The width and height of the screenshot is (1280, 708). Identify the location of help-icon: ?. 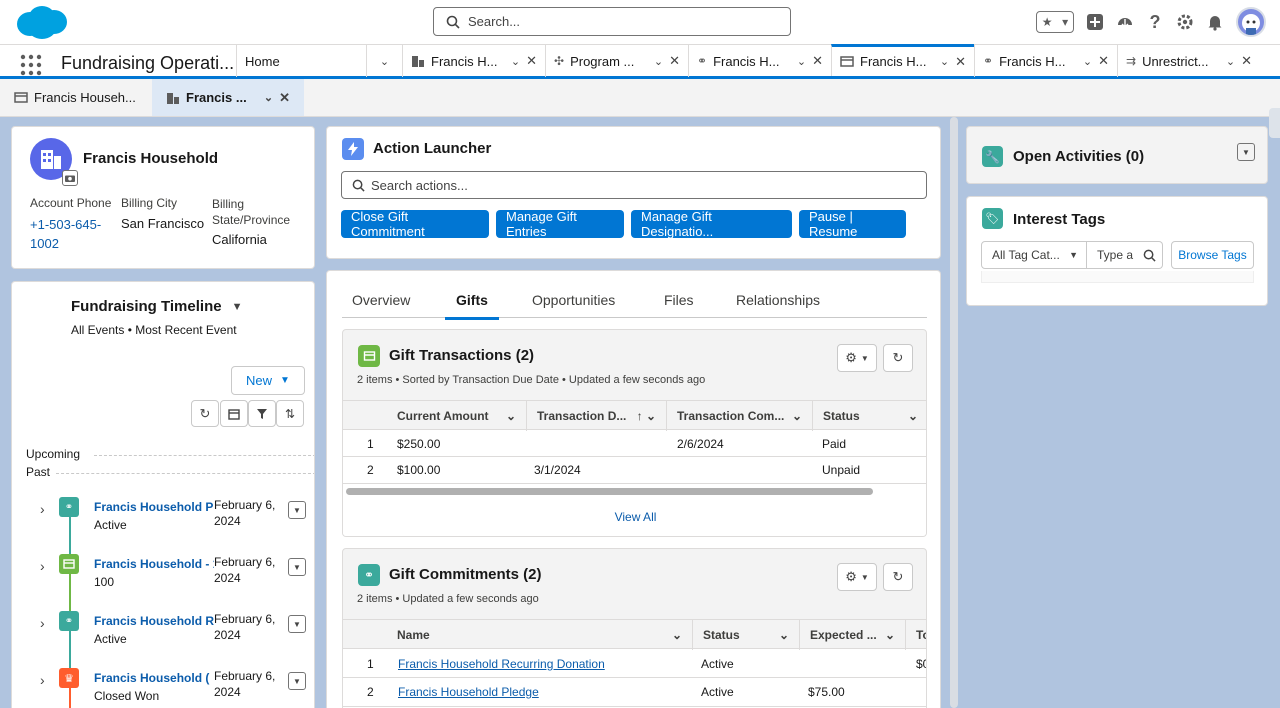
(1155, 22).